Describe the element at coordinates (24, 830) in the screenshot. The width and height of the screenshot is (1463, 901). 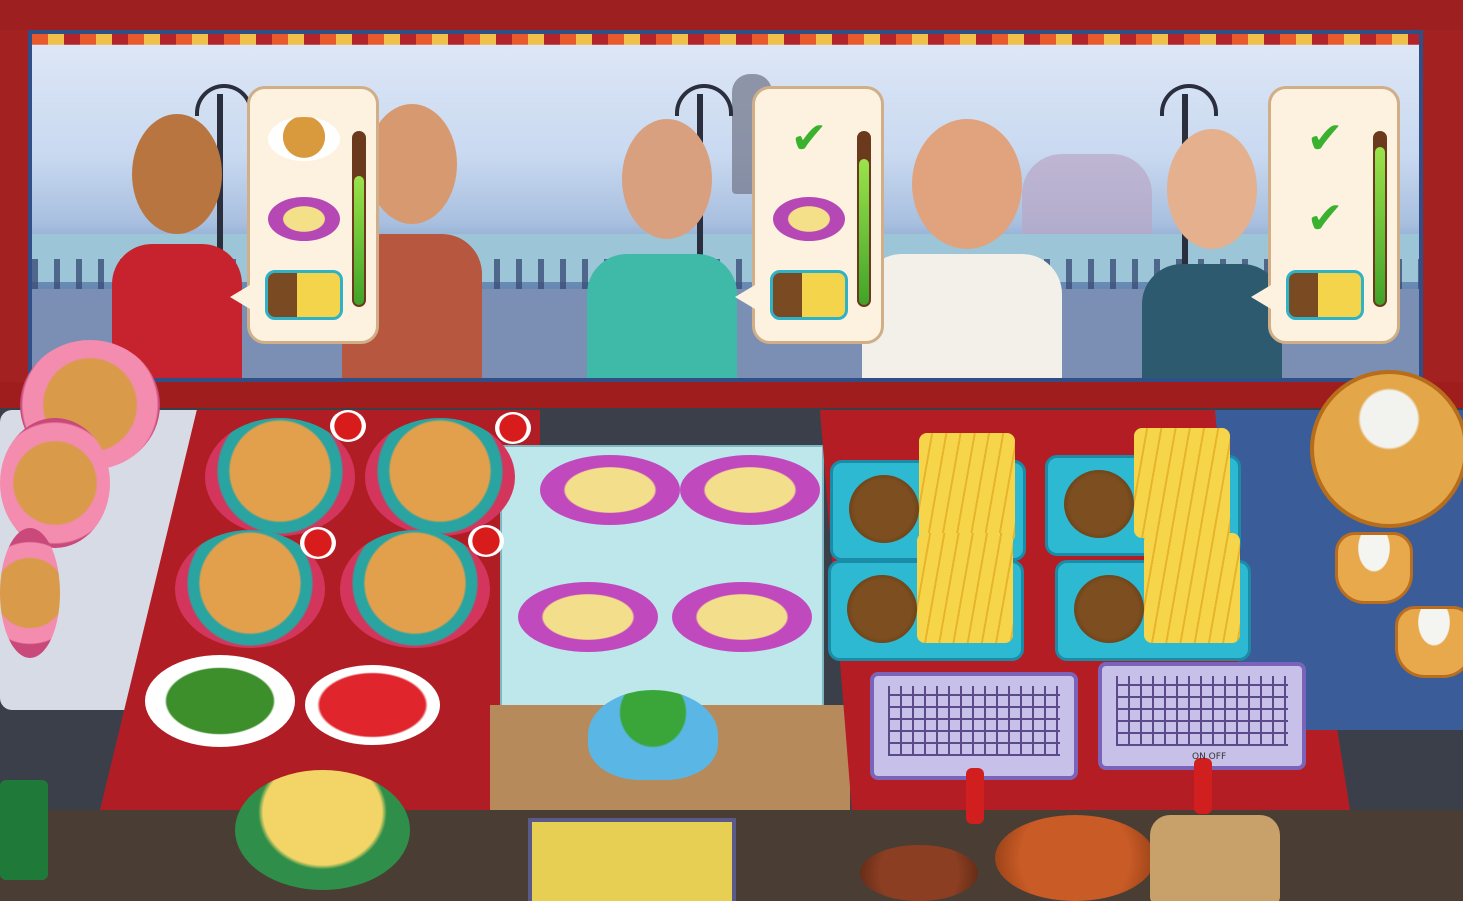
I see `trash-bin` at that location.